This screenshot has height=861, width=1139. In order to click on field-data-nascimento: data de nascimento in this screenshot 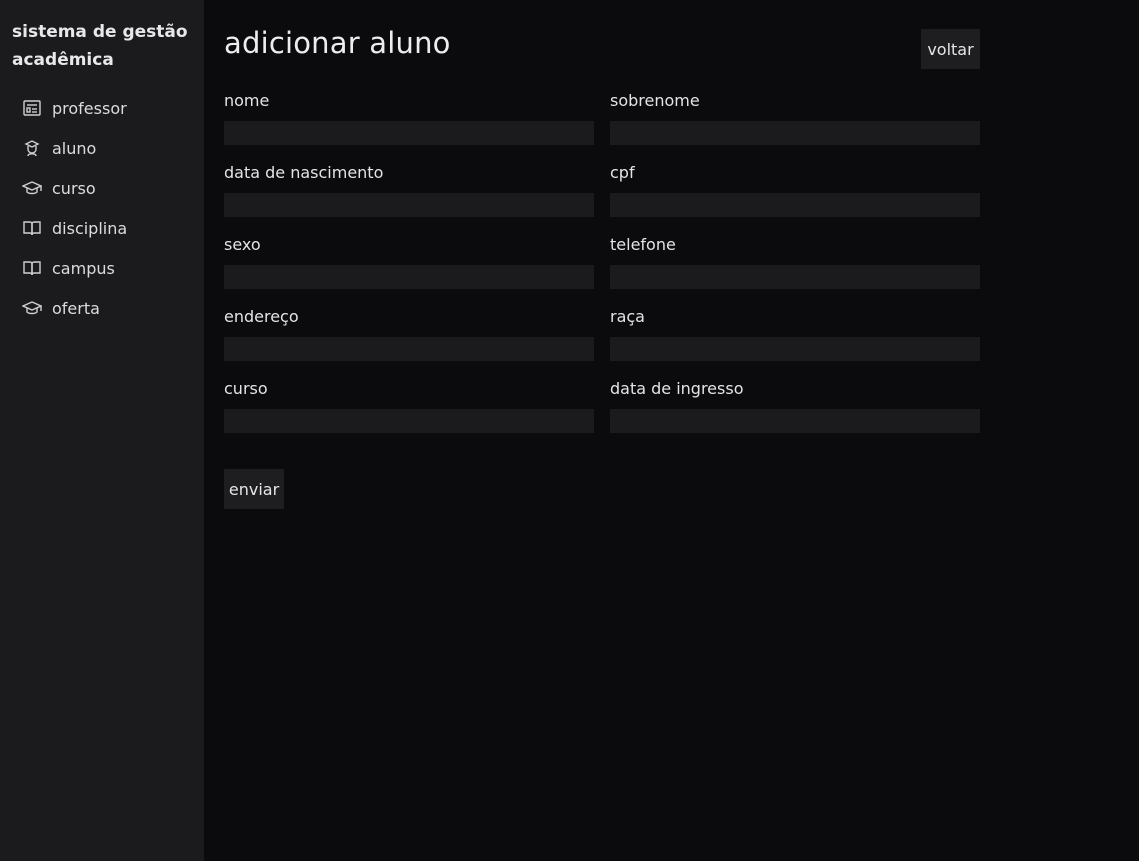, I will do `click(409, 198)`.